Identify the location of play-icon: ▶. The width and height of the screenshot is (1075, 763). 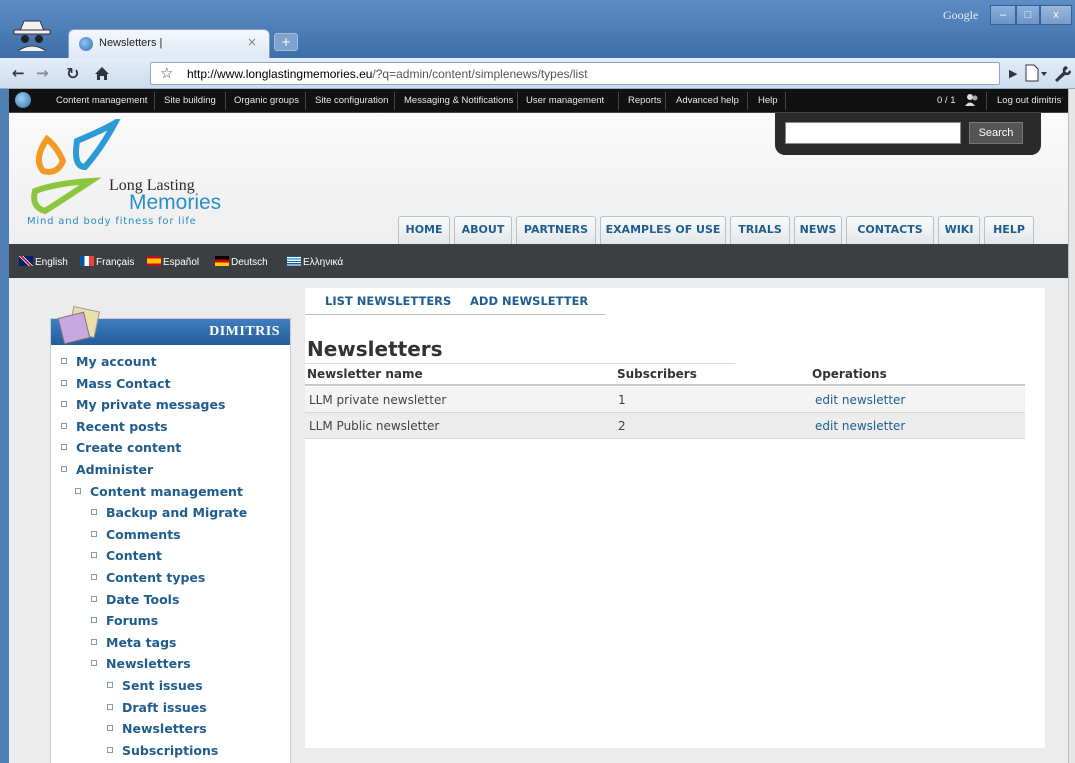
(1013, 73).